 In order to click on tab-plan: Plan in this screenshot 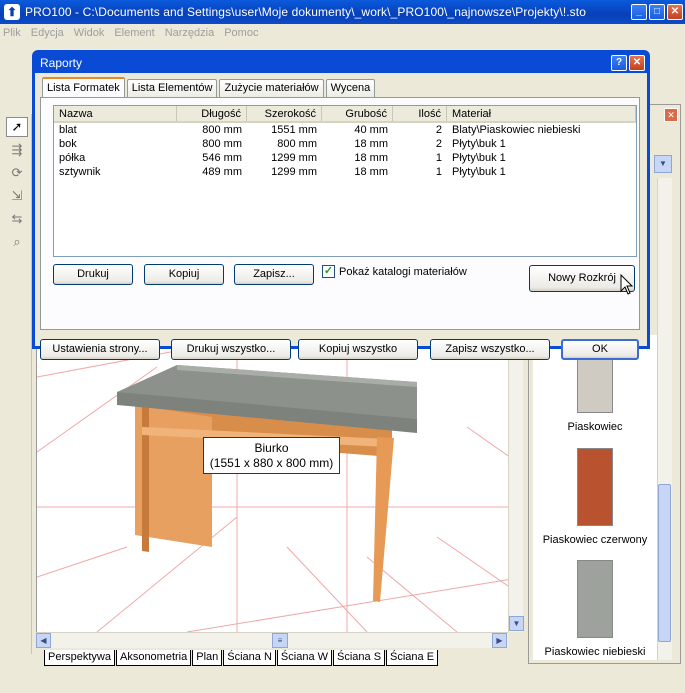, I will do `click(207, 658)`.